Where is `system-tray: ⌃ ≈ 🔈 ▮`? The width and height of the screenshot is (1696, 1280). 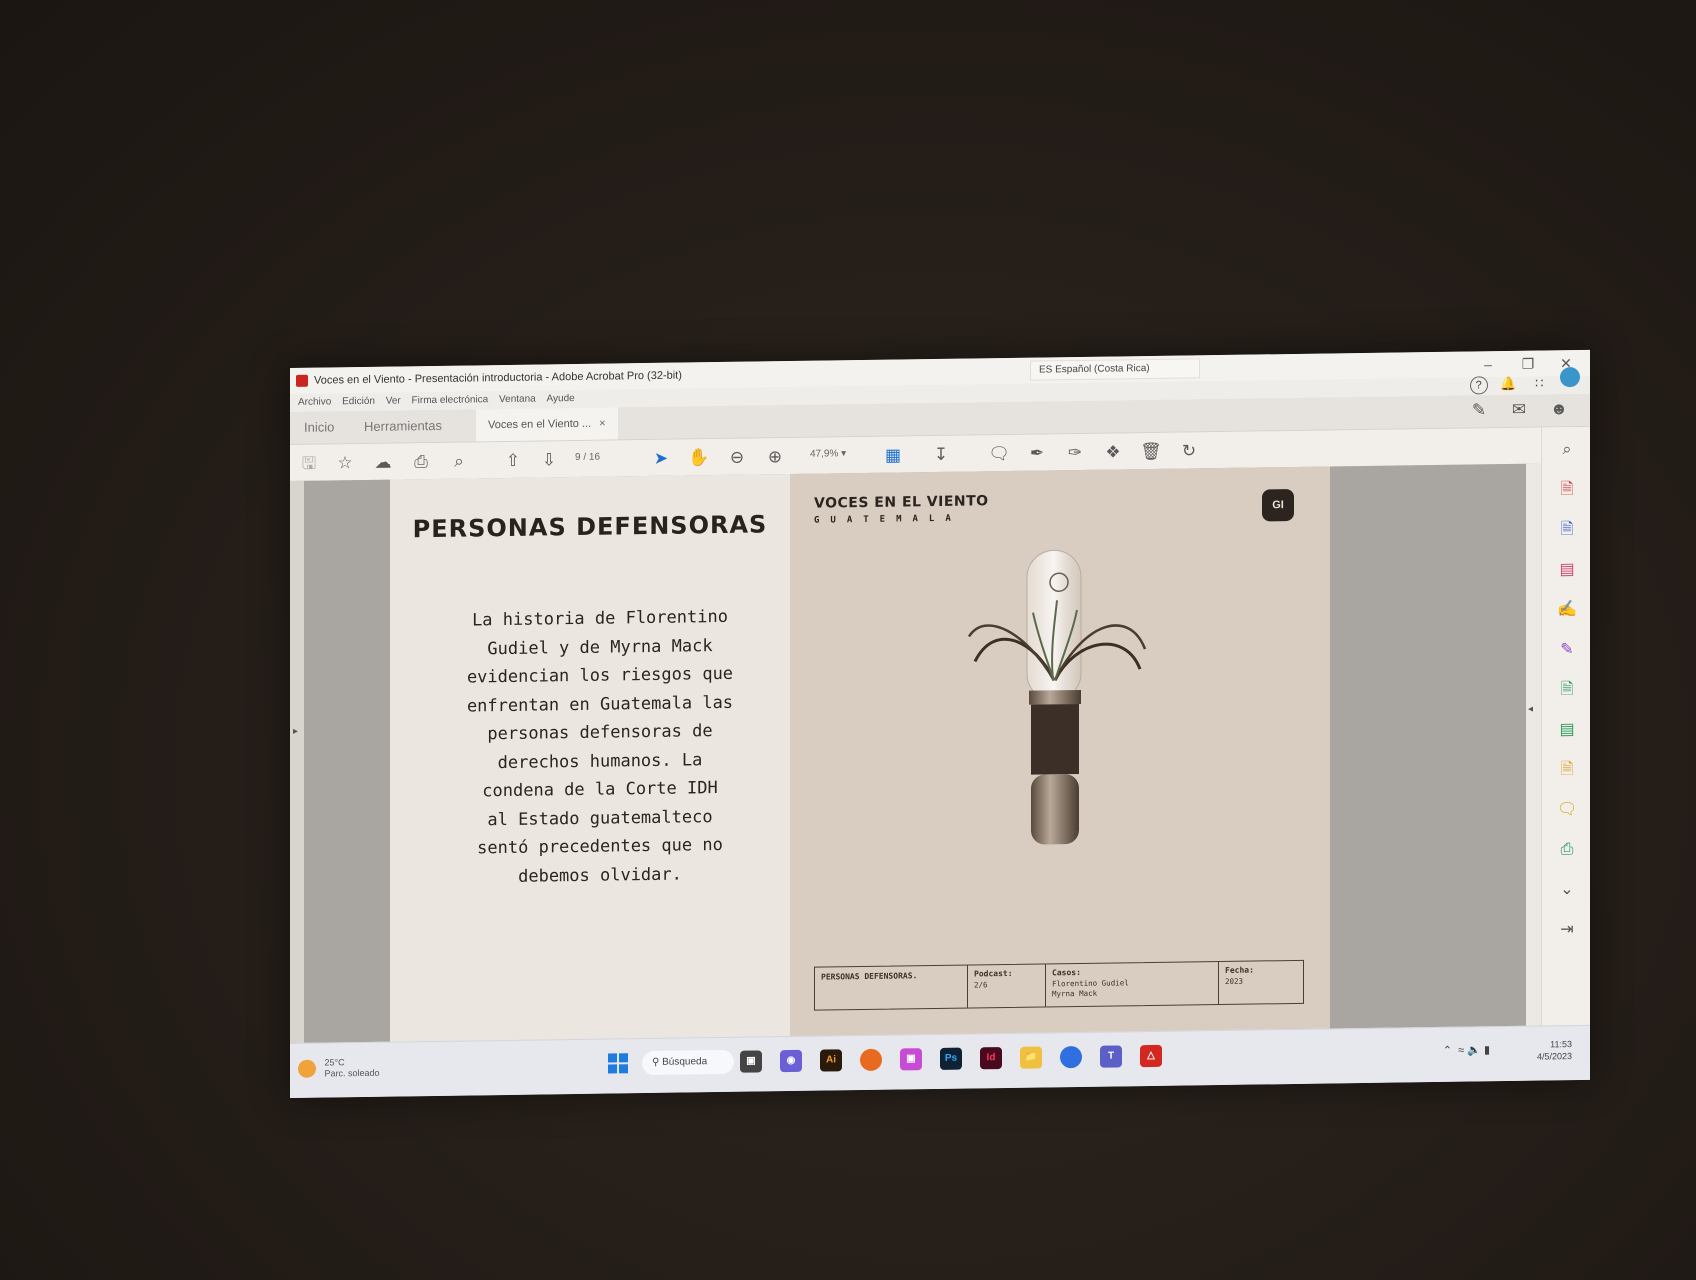
system-tray: ⌃ ≈ 🔈 ▮ is located at coordinates (1466, 1050).